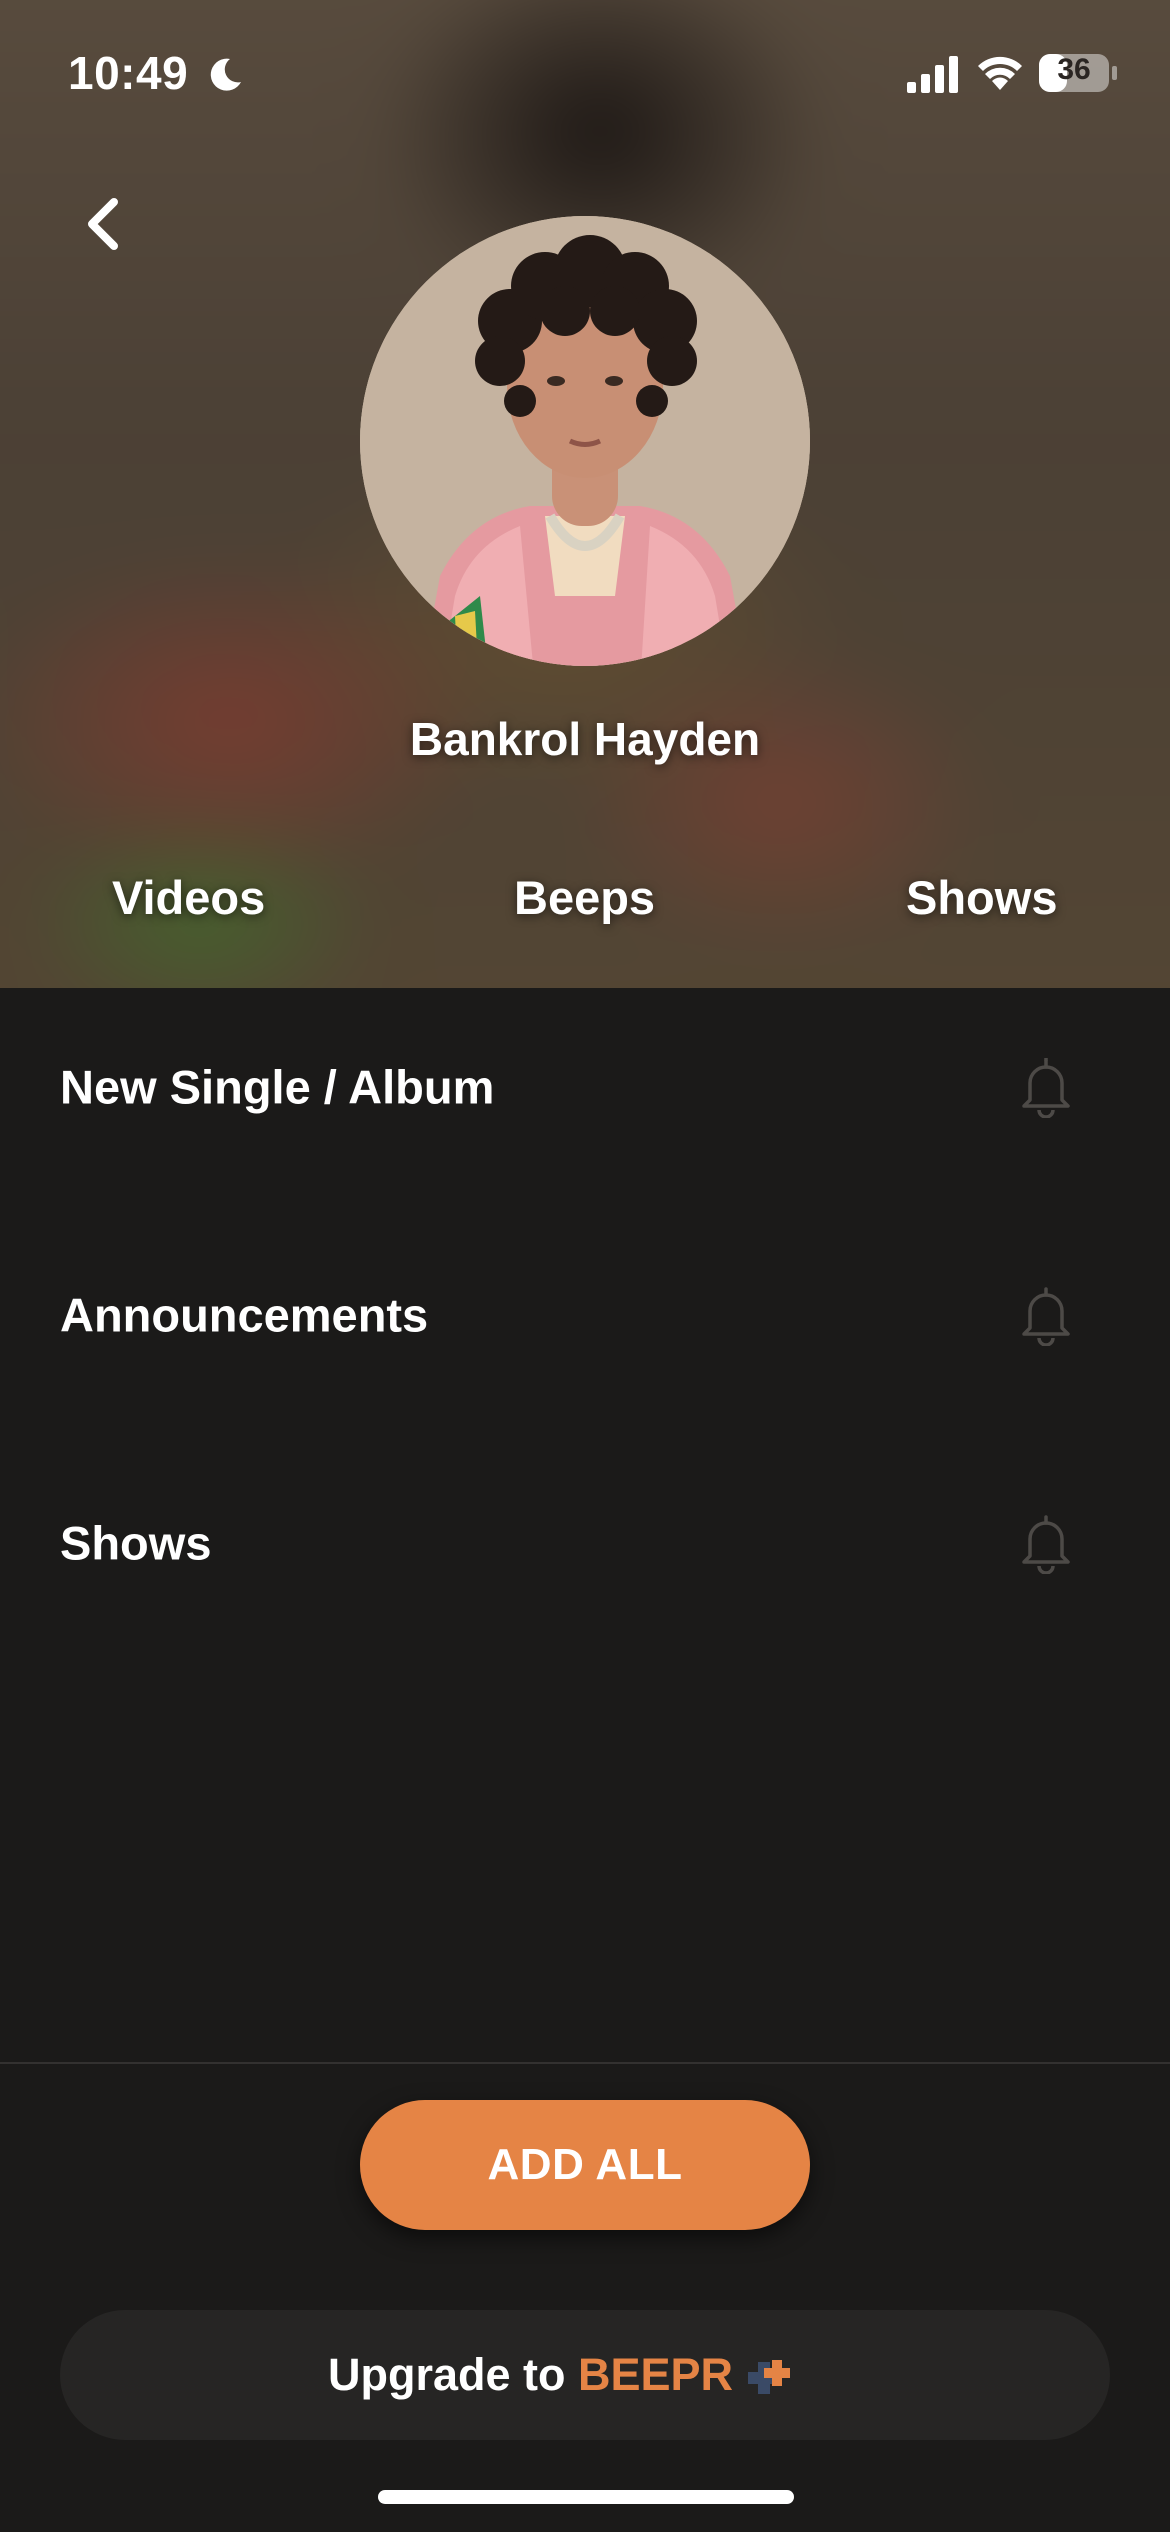 Image resolution: width=1170 pixels, height=2532 pixels. Describe the element at coordinates (1074, 69) in the screenshot. I see `battery-level: 36` at that location.